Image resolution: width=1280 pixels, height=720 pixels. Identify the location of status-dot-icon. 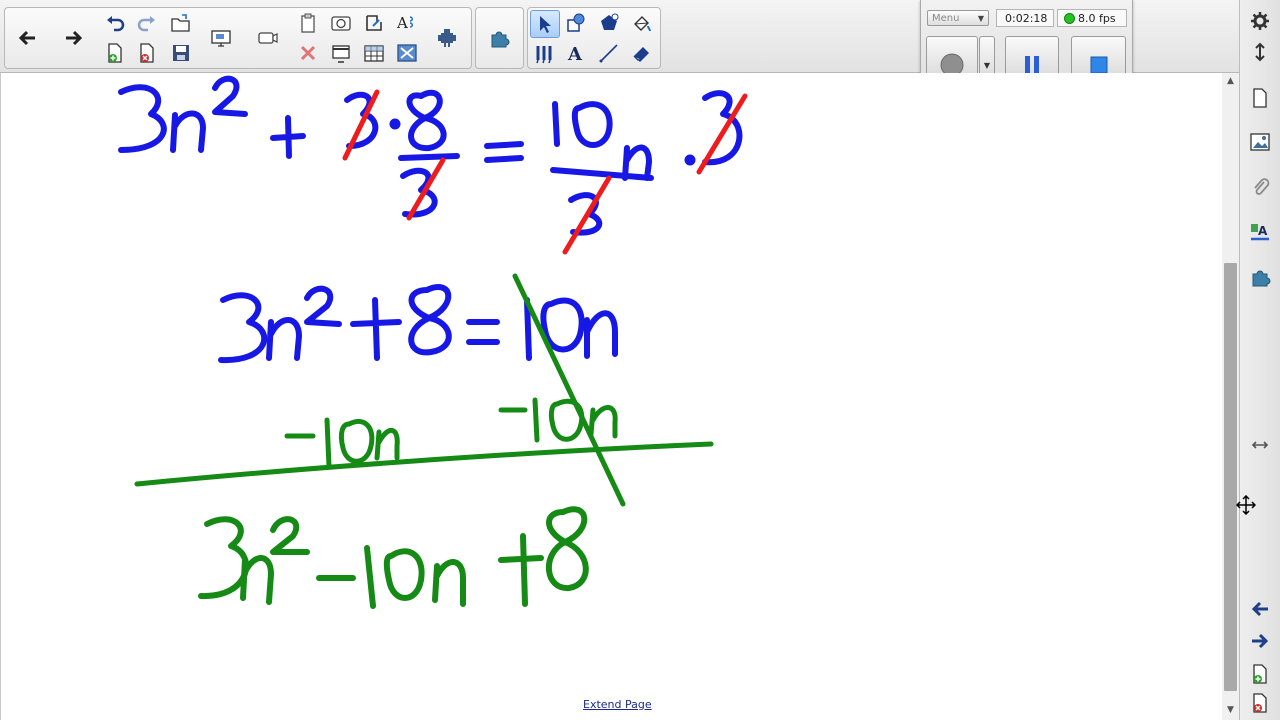
(1069, 18).